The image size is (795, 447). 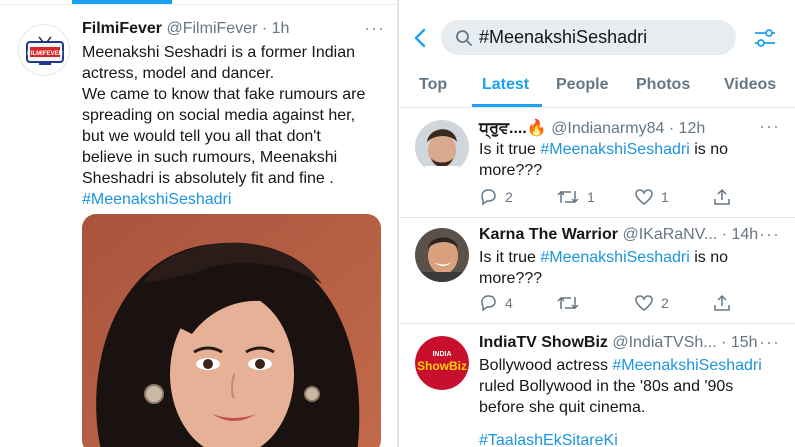 I want to click on tab-videos: Videos, so click(x=750, y=85).